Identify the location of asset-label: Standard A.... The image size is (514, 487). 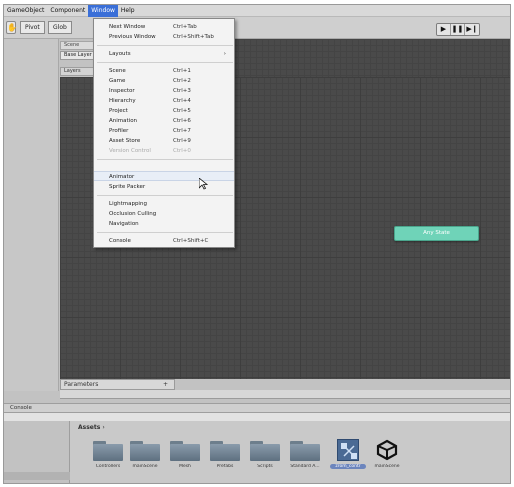
(305, 466).